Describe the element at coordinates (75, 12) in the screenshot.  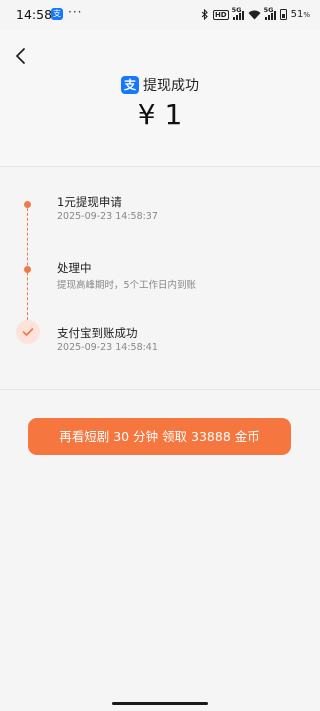
I see `more-notifications-icon: ···` at that location.